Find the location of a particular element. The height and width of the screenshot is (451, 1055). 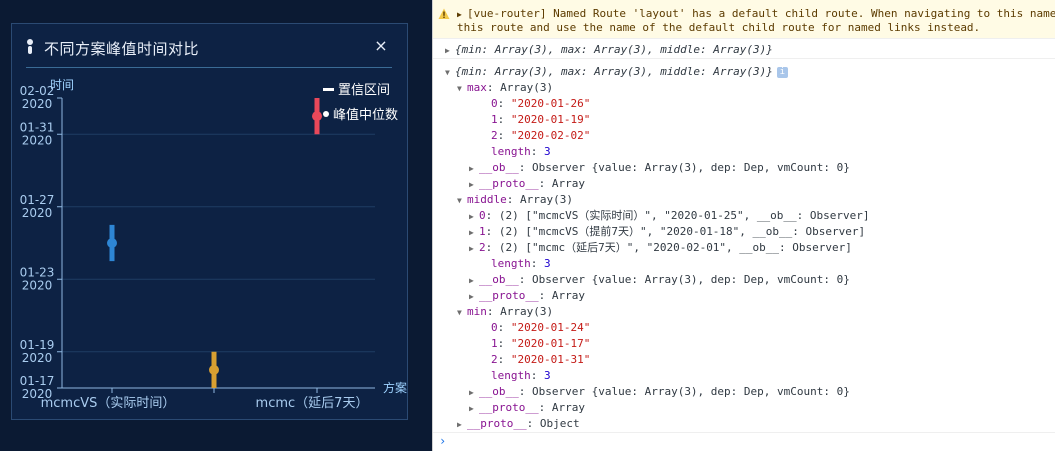

legend-median-label: 峰值中位数 is located at coordinates (365, 115).